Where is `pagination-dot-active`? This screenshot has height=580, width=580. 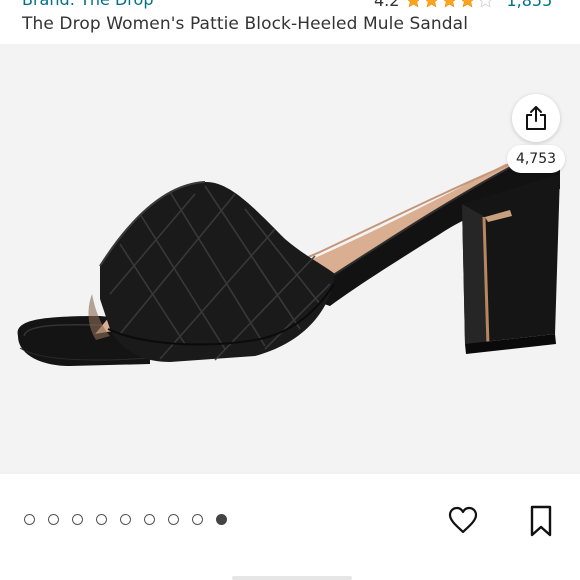
pagination-dot-active is located at coordinates (221, 519).